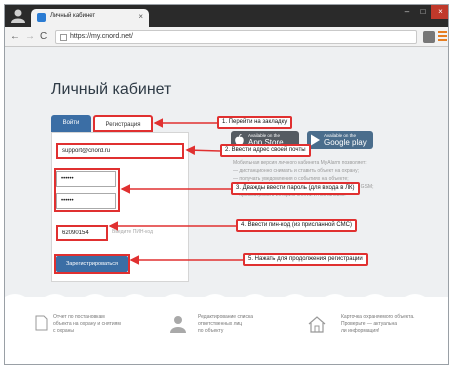  I want to click on user-profile-icon, so click(18, 15).